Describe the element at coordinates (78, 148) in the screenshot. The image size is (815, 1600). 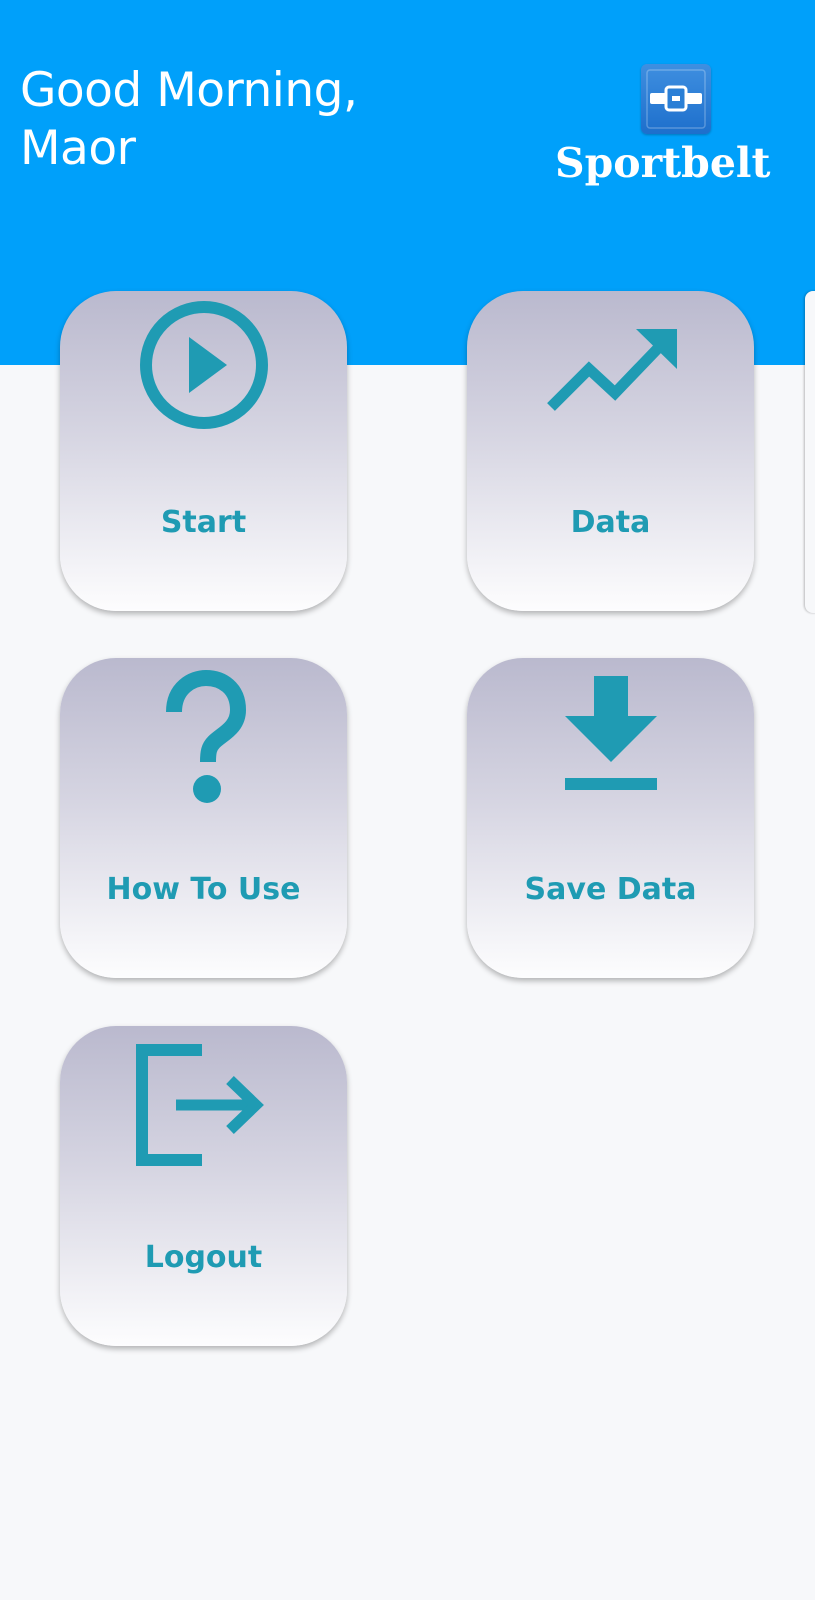
I see `greeting-line-2: Maor` at that location.